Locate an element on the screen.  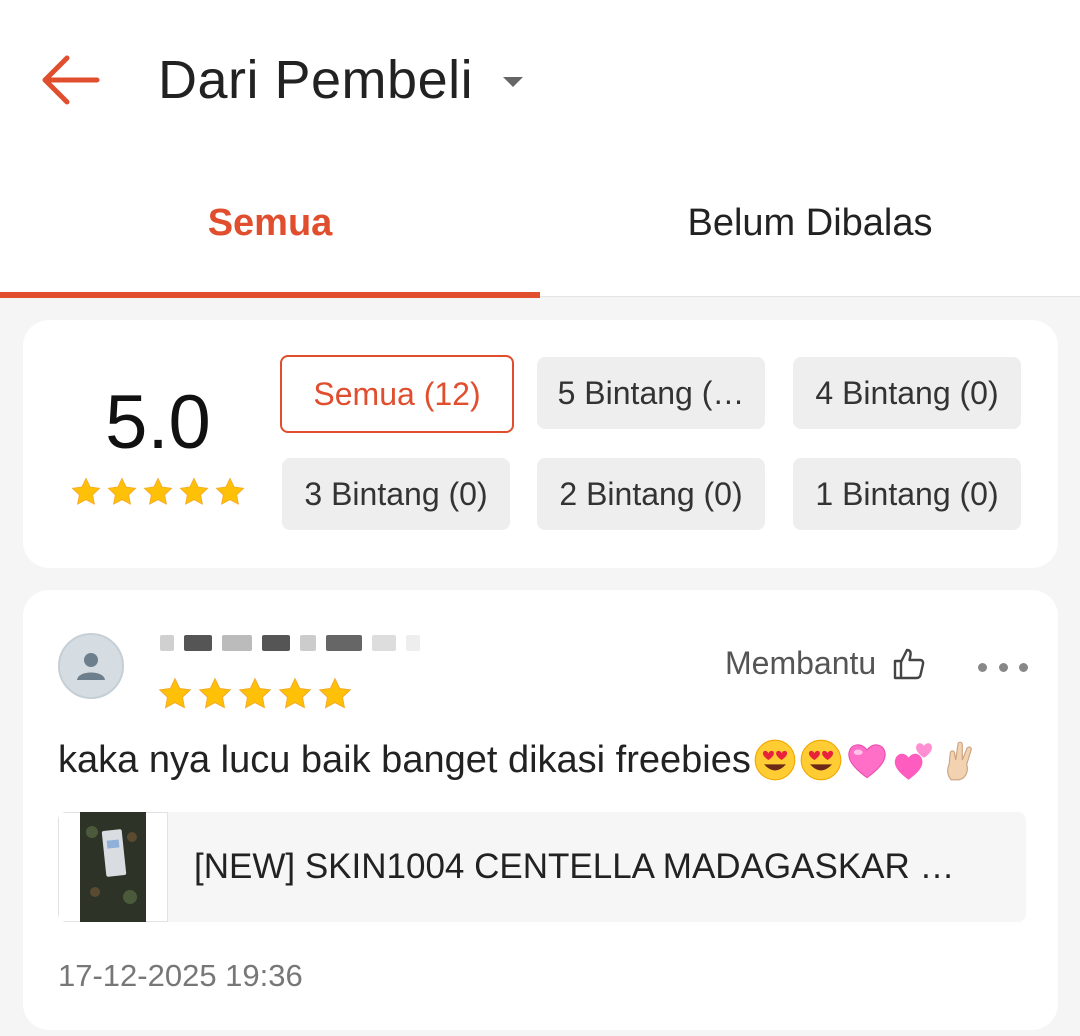
helpful-button: Membantu is located at coordinates (825, 663).